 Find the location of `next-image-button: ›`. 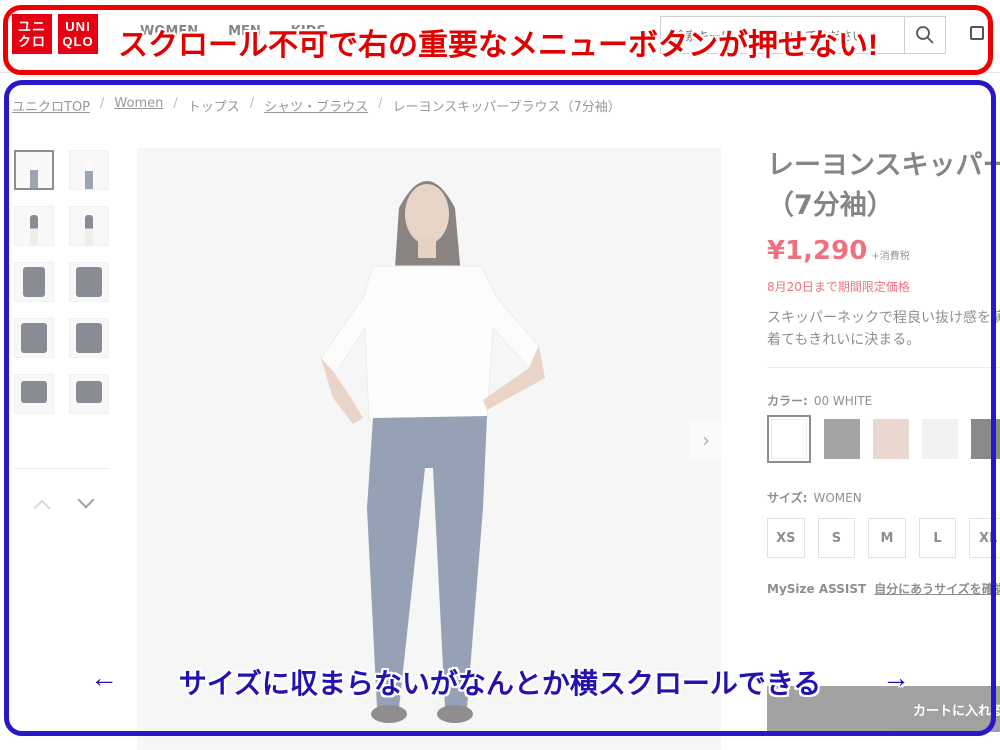

next-image-button: › is located at coordinates (706, 440).